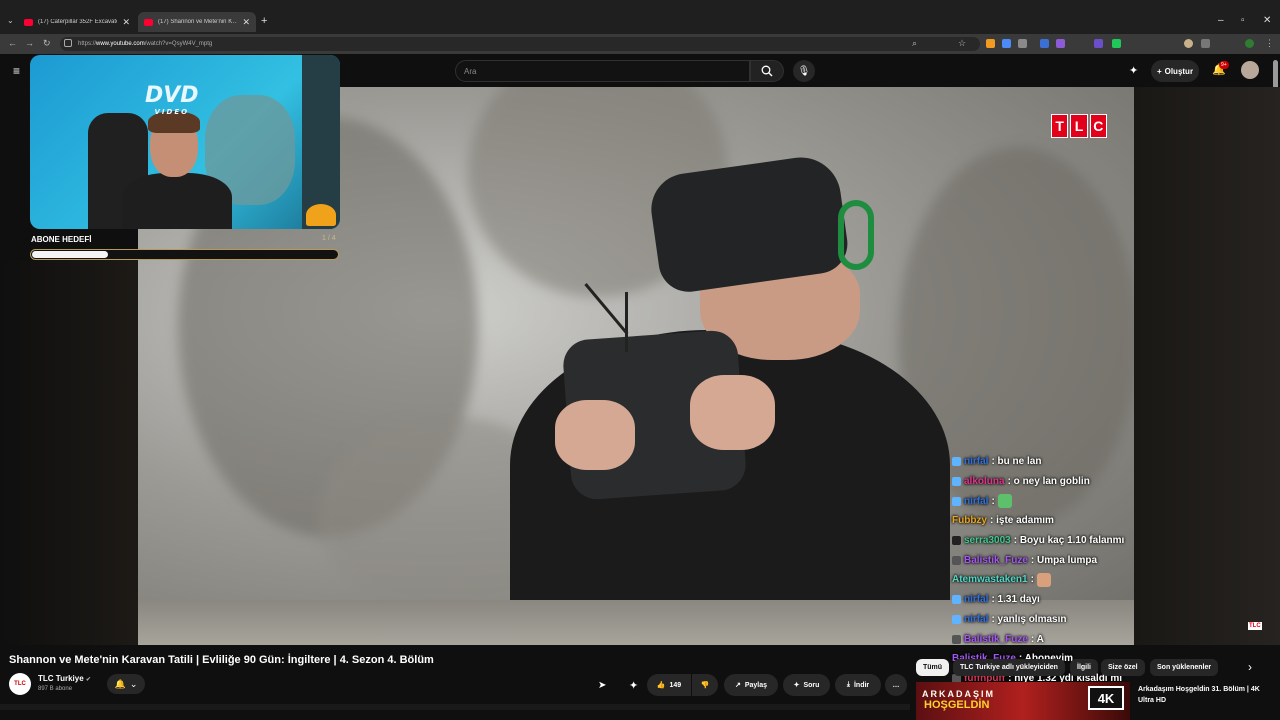 This screenshot has width=1280, height=720. I want to click on dvd-logo-subtext: VIDEO, so click(172, 112).